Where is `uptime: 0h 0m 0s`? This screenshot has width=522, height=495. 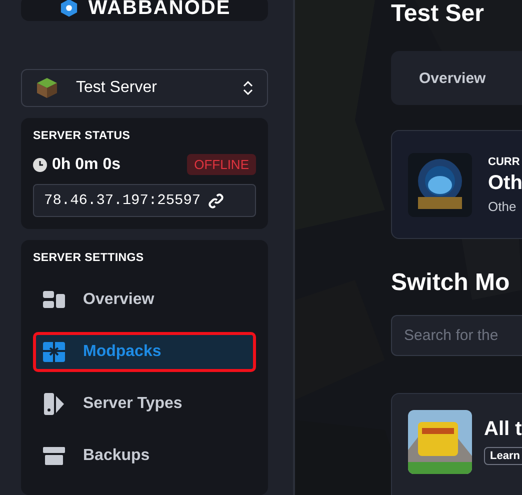
uptime: 0h 0m 0s is located at coordinates (86, 165).